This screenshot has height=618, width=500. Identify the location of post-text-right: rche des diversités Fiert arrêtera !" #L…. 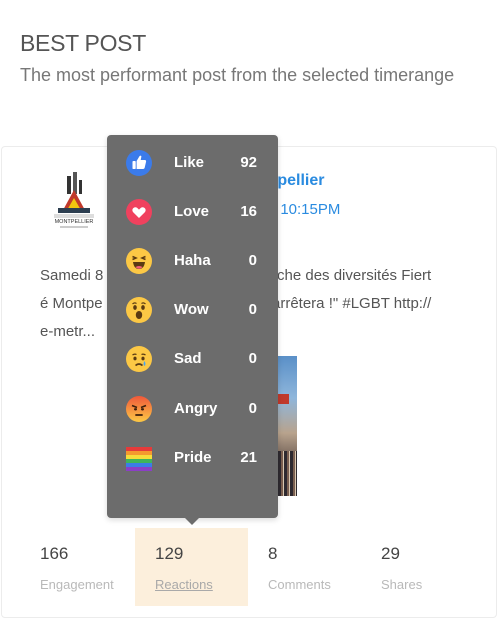
(379, 290).